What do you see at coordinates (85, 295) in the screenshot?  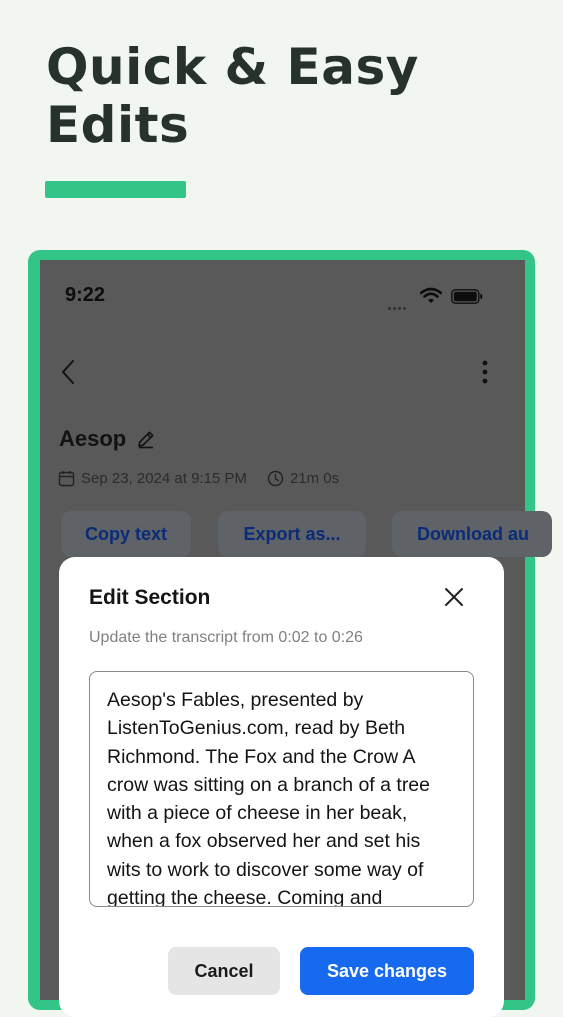 I see `status-time: 9:22` at bounding box center [85, 295].